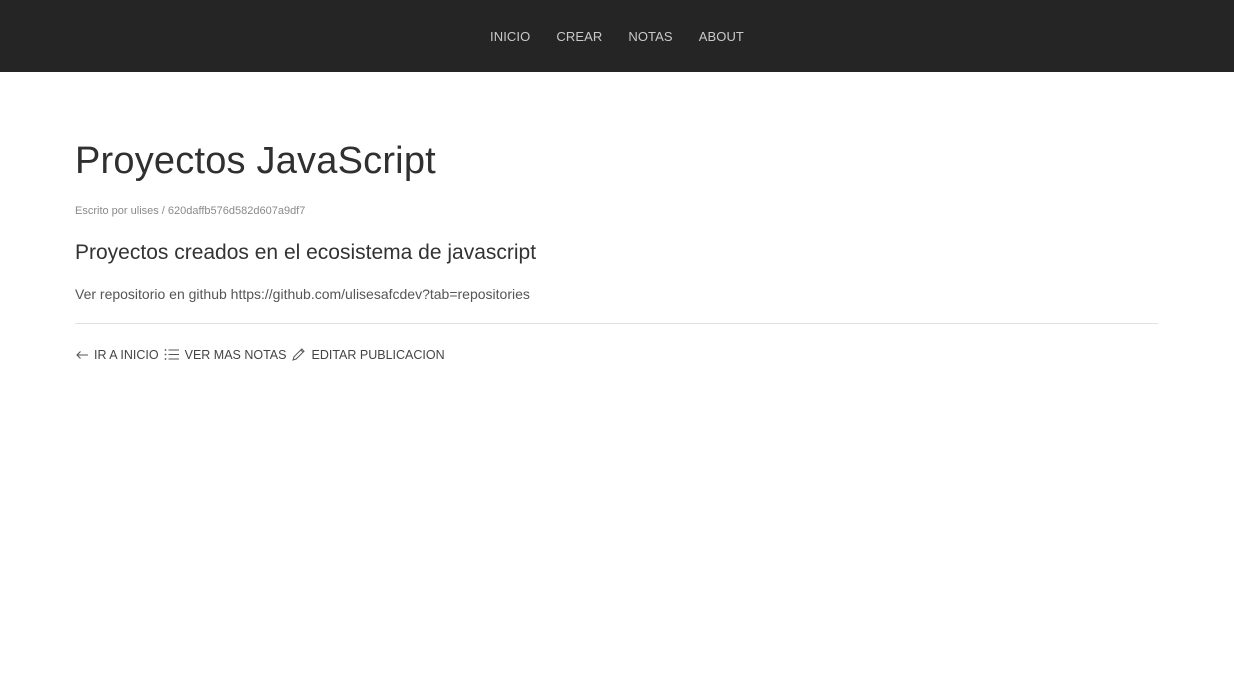  What do you see at coordinates (650, 36) in the screenshot?
I see `nav-link-notas: NOTAS` at bounding box center [650, 36].